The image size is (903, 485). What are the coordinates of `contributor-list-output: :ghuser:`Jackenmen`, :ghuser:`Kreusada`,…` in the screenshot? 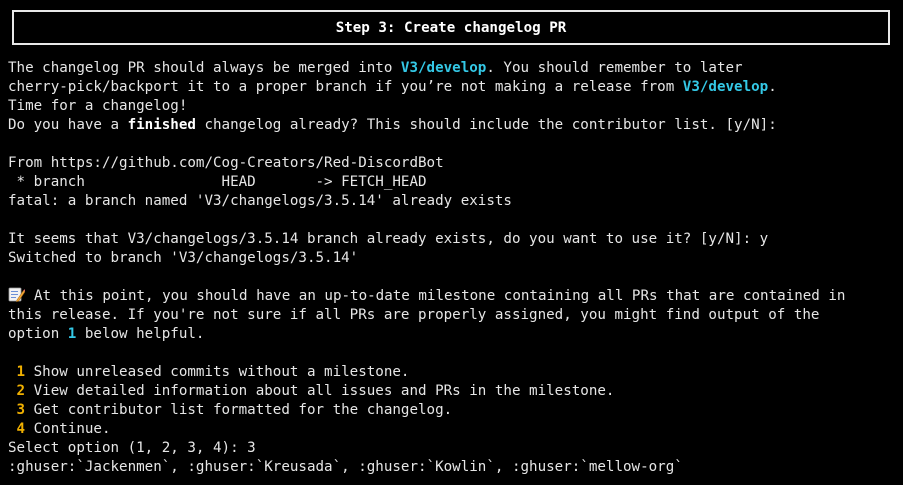 It's located at (345, 467).